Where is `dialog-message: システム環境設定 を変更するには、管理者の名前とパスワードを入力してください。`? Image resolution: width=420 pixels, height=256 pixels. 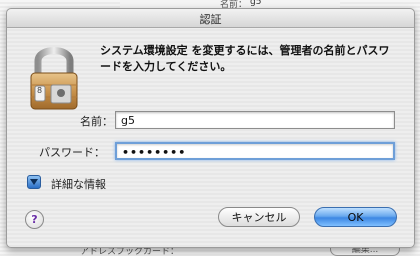
dialog-message: システム環境設定 を変更するには、管理者の名前とパスワードを入力してください。 is located at coordinates (245, 58).